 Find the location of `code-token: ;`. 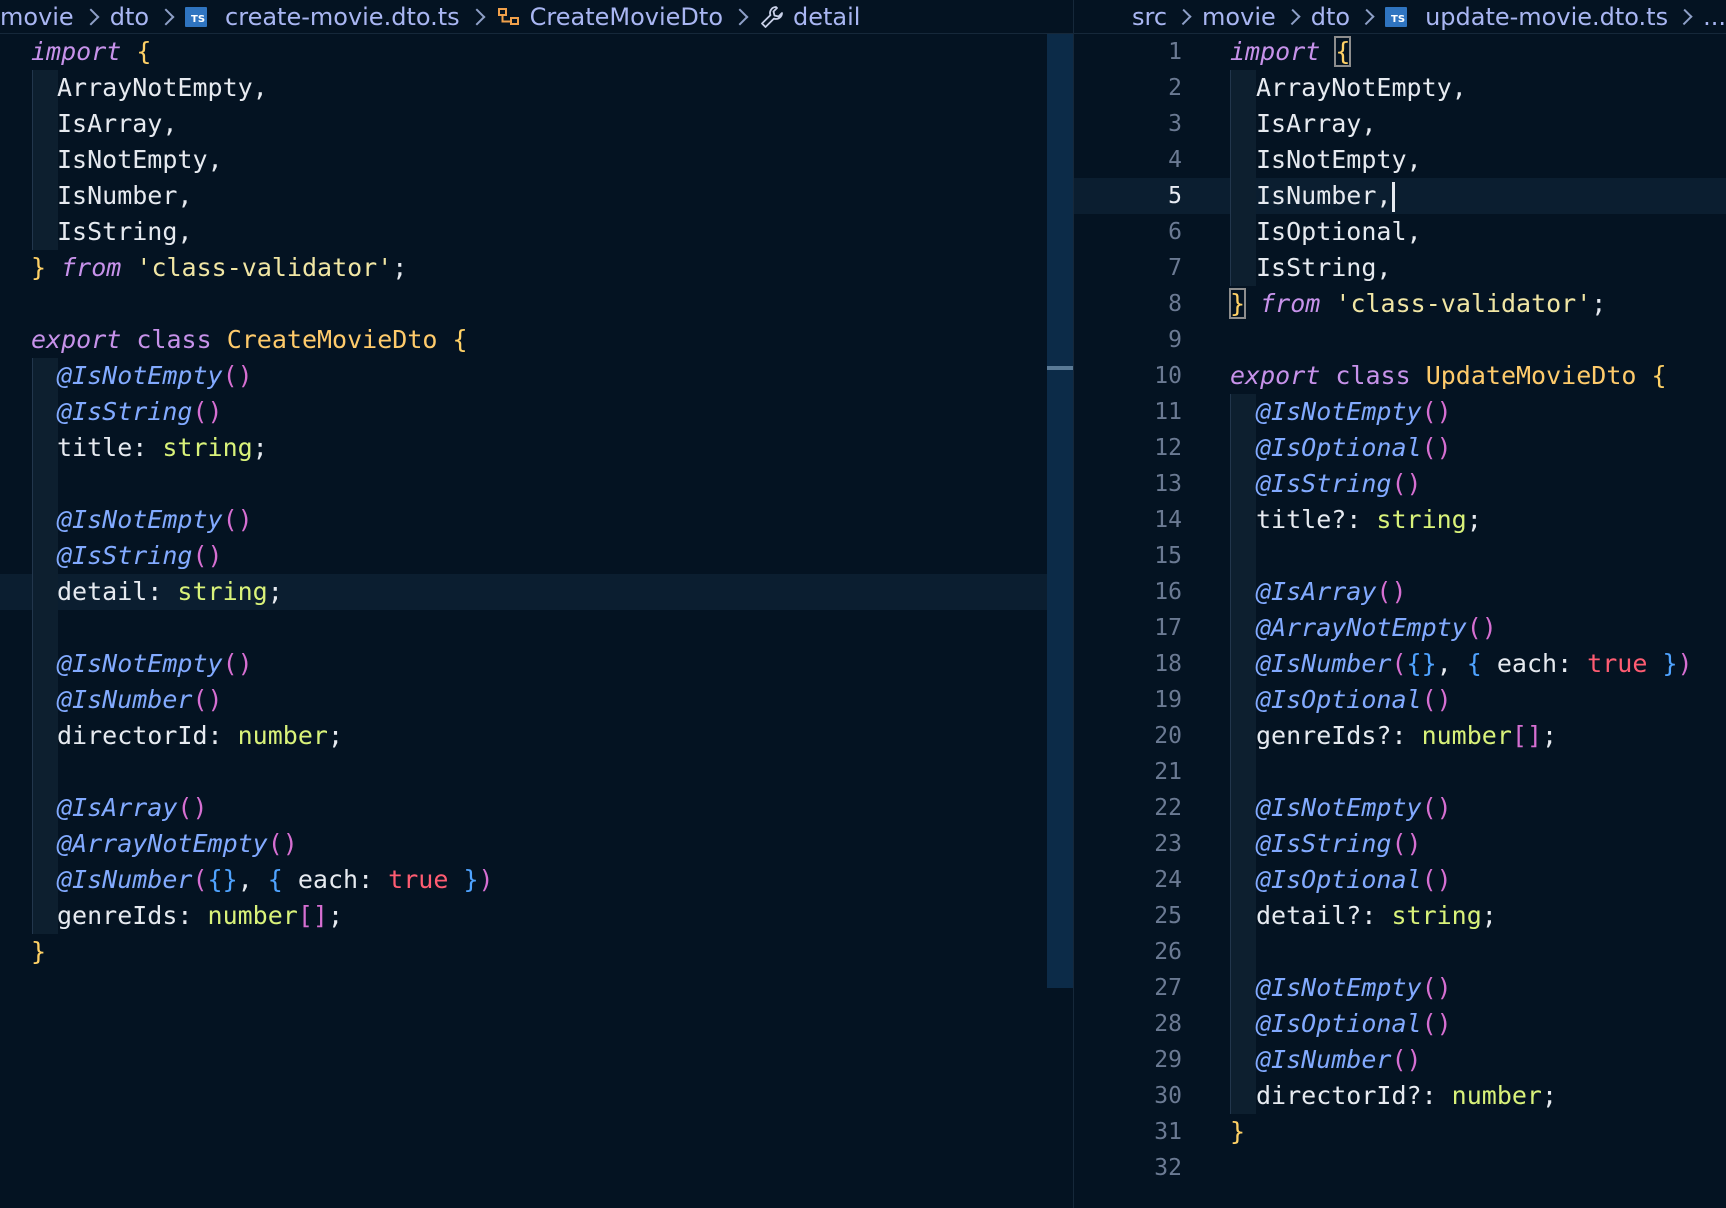

code-token: ; is located at coordinates (1489, 915).